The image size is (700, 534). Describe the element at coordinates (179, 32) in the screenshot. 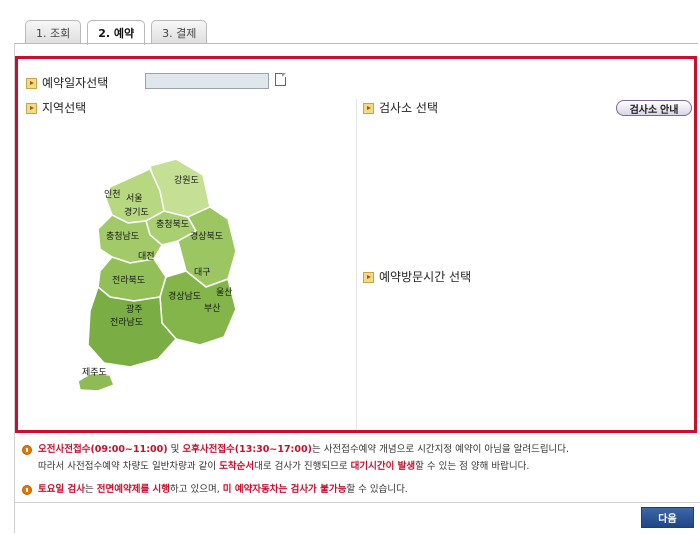

I see `tab-payment: 3. 결제` at that location.